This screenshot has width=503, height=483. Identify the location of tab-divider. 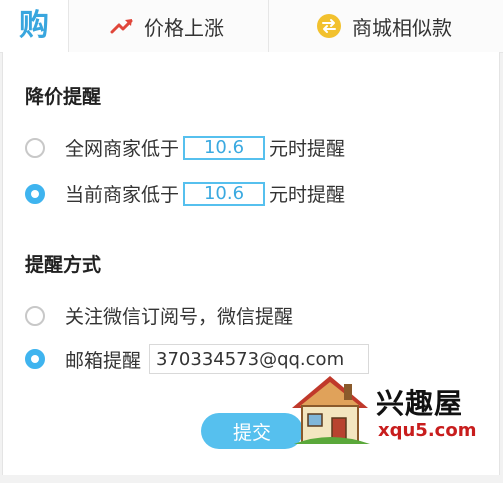
(268, 26).